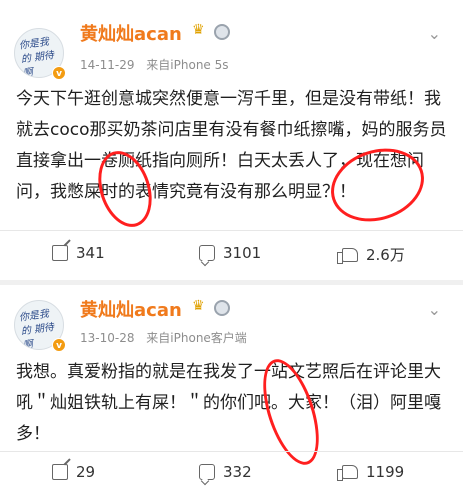 Image resolution: width=463 pixels, height=500 pixels. What do you see at coordinates (90, 253) in the screenshot?
I see `repost-count: 341` at bounding box center [90, 253].